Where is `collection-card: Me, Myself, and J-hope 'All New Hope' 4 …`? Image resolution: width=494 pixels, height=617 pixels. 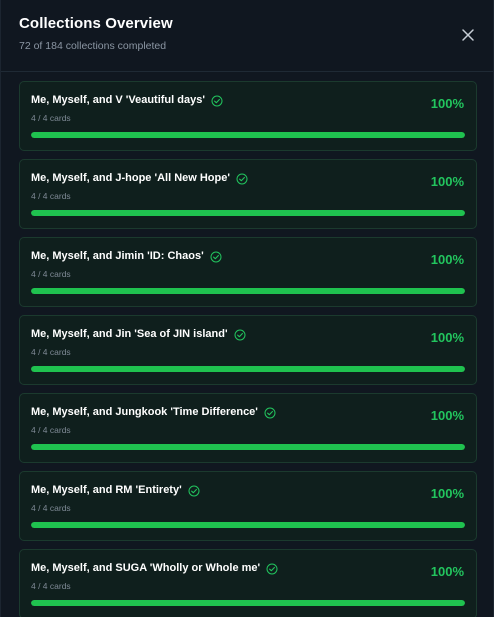 collection-card: Me, Myself, and J-hope 'All New Hope' 4 … is located at coordinates (248, 194).